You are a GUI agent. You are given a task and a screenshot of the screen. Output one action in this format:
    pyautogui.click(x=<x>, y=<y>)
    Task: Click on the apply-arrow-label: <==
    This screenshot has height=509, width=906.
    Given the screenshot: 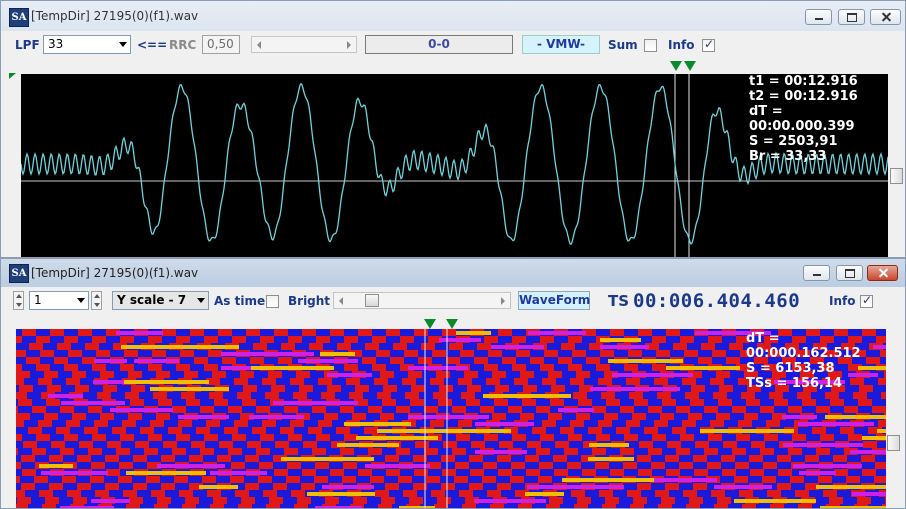 What is the action you would take?
    pyautogui.click(x=152, y=45)
    